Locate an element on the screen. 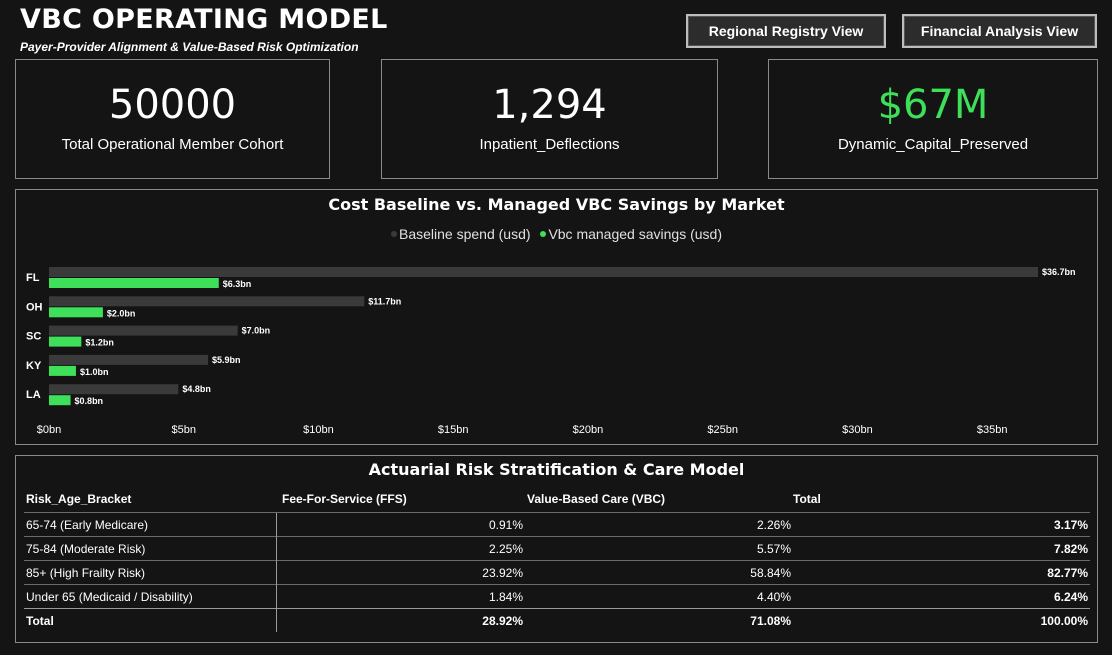 The width and height of the screenshot is (1112, 655). table-row: 75-84 (Moderate Risk) 2.25% 5.57% 7.82% is located at coordinates (557, 548).